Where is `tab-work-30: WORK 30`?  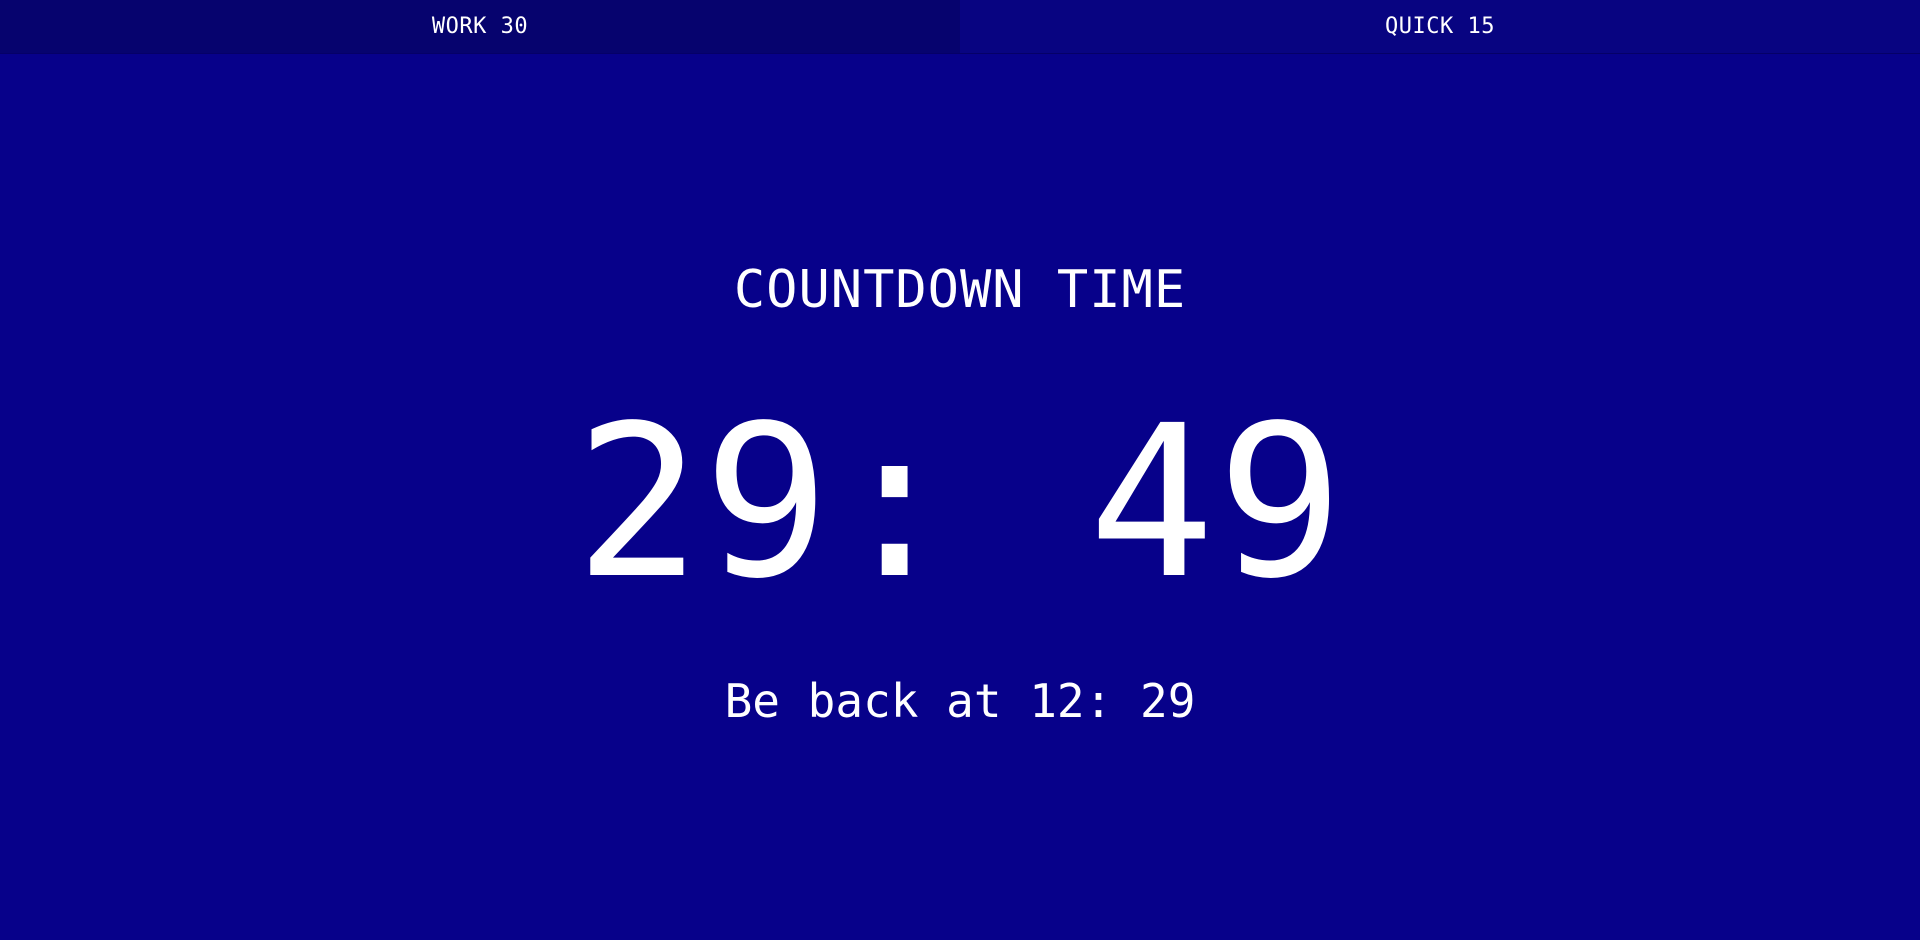 tab-work-30: WORK 30 is located at coordinates (480, 26).